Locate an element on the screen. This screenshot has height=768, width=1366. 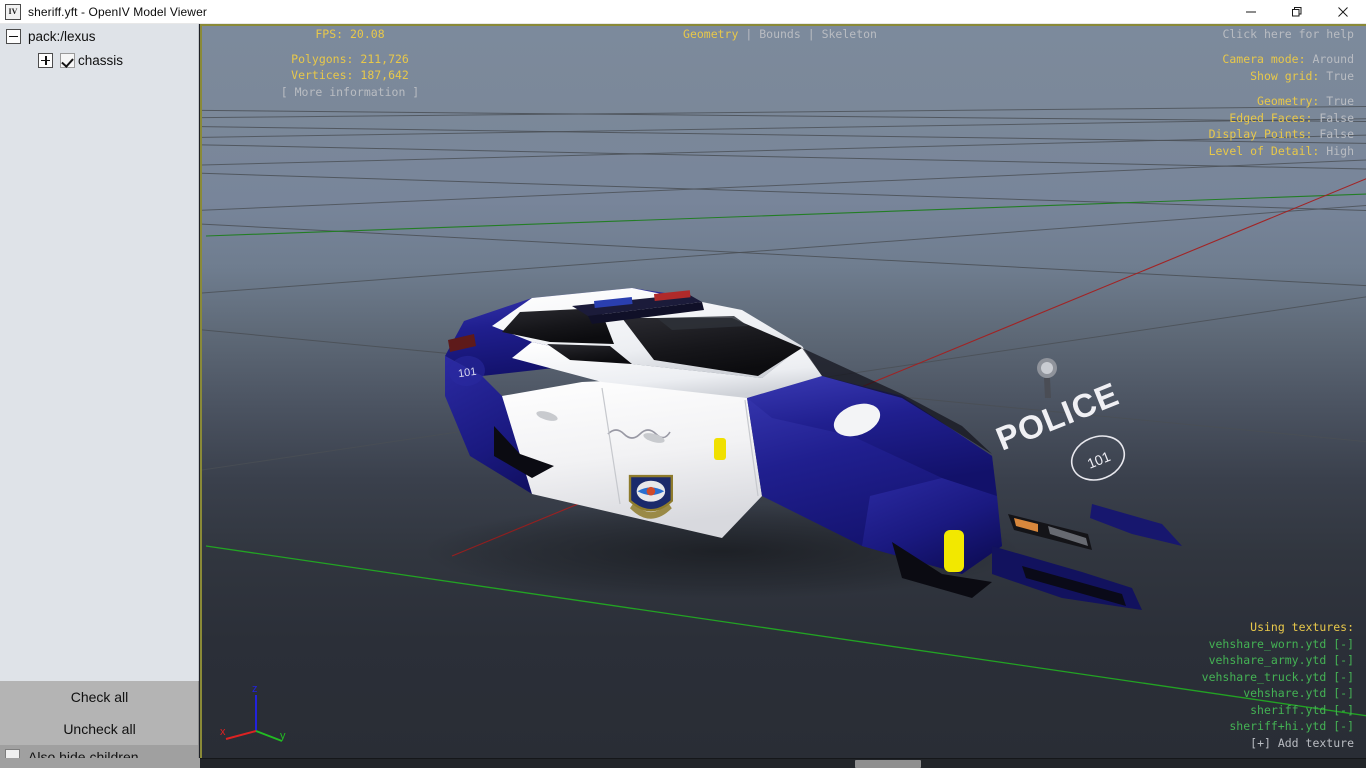
display-points-label: Display Points: is located at coordinates (1260, 134).